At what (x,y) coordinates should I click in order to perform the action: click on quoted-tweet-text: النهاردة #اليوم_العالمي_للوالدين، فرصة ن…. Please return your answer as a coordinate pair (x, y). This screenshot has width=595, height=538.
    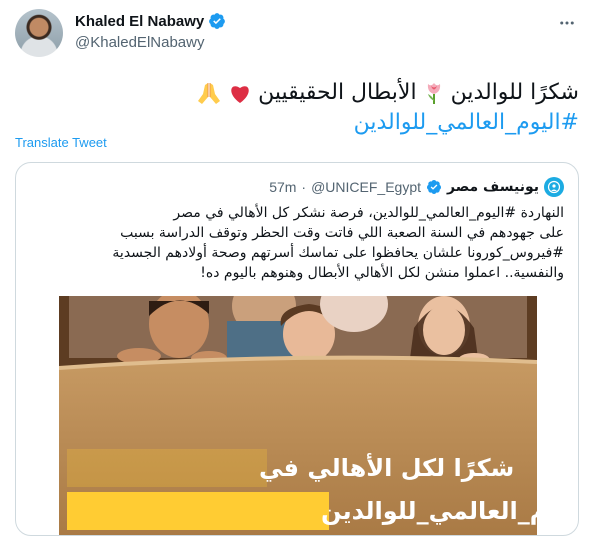
    Looking at the image, I should click on (296, 243).